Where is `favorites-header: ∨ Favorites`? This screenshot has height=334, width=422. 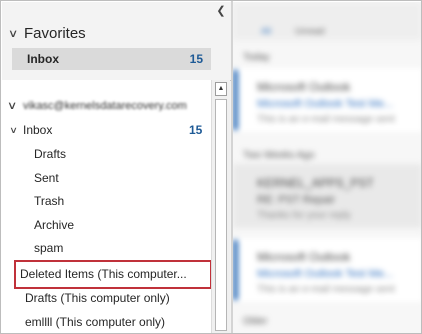
favorites-header: ∨ Favorites is located at coordinates (47, 33).